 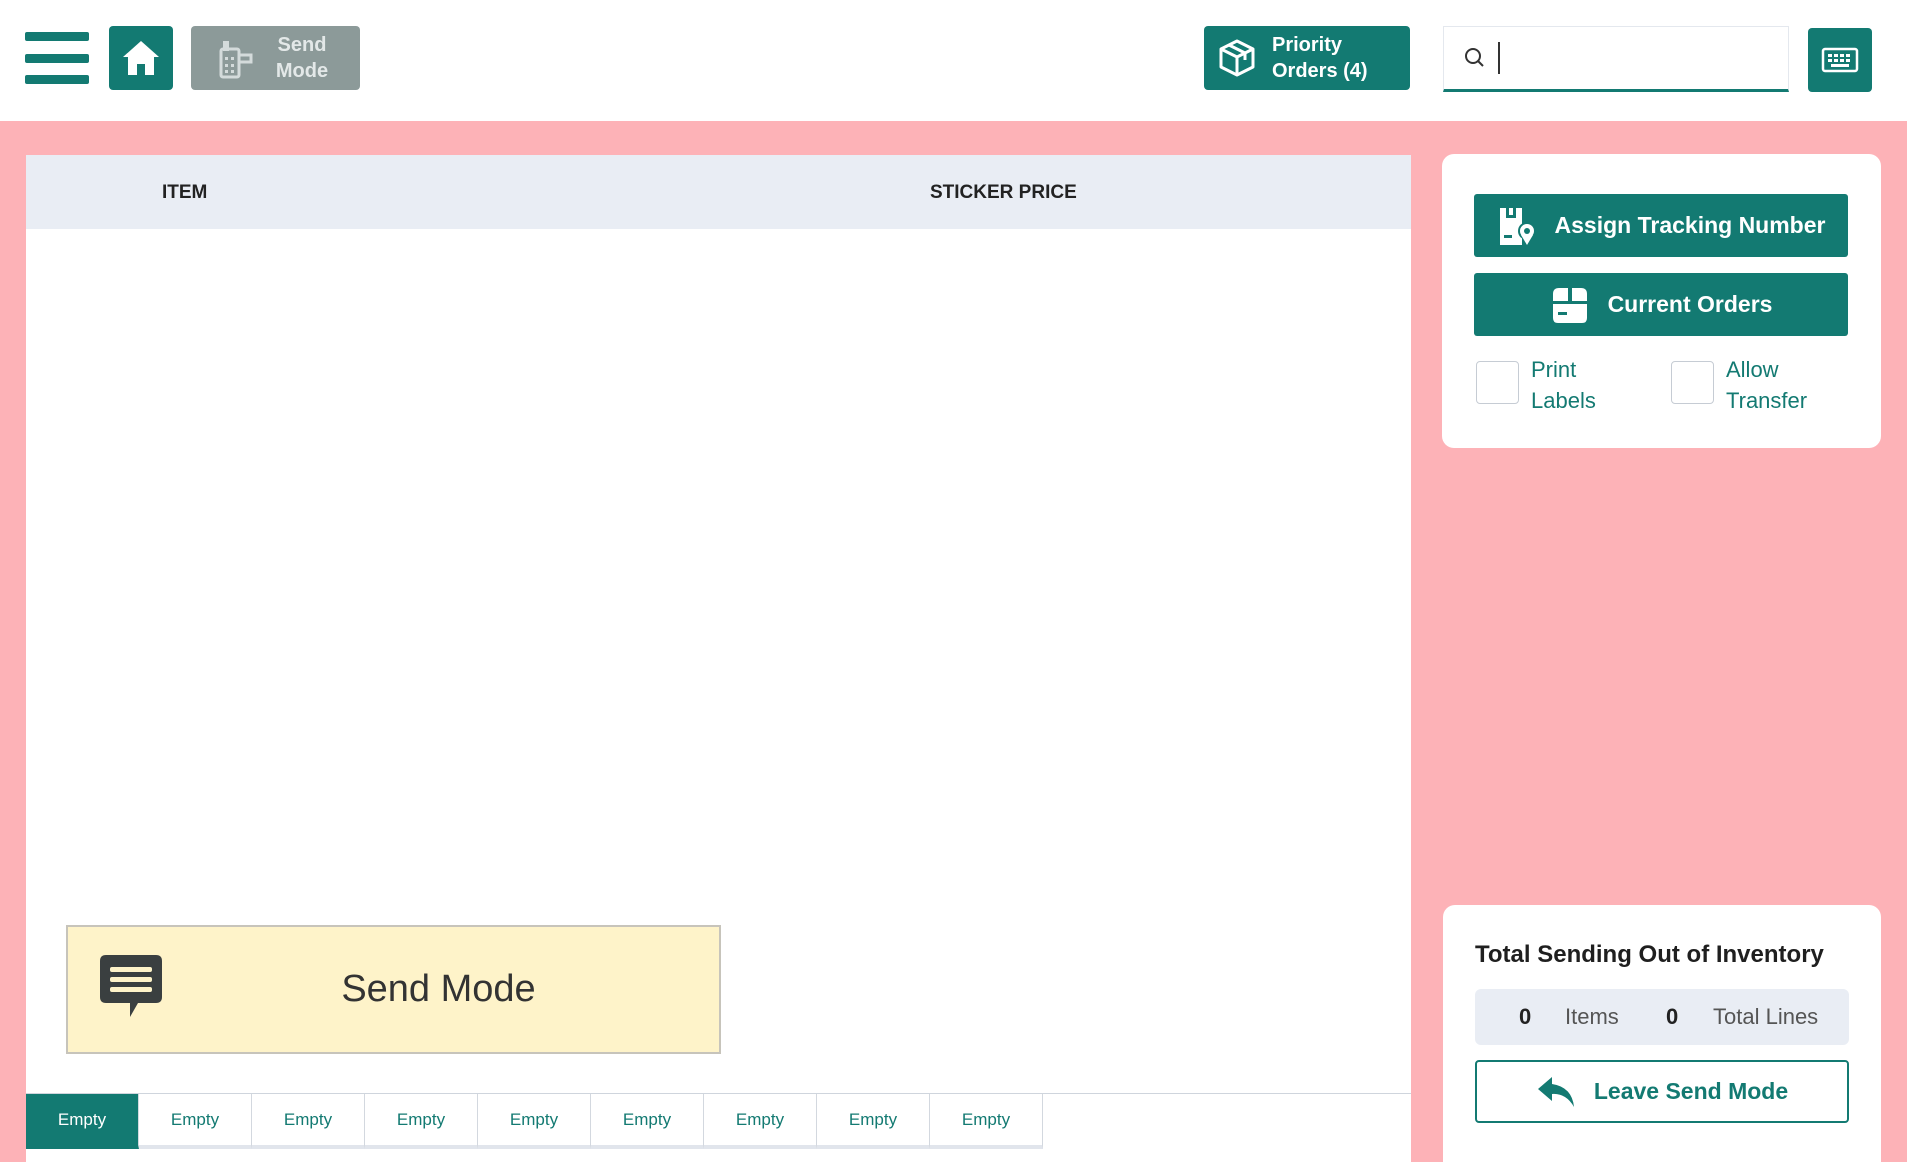 I want to click on leave-send-mode-label: Leave Send Mode, so click(x=1691, y=1091).